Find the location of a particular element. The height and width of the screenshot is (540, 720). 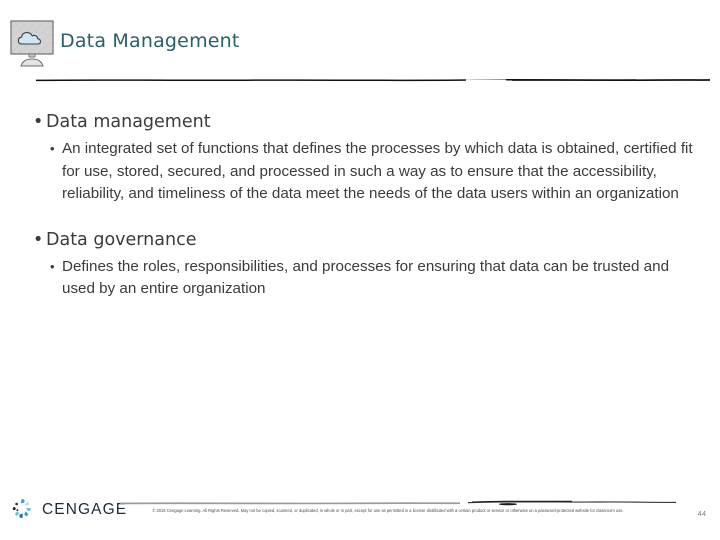

cengage-wordmark: CENGAGE is located at coordinates (85, 509).